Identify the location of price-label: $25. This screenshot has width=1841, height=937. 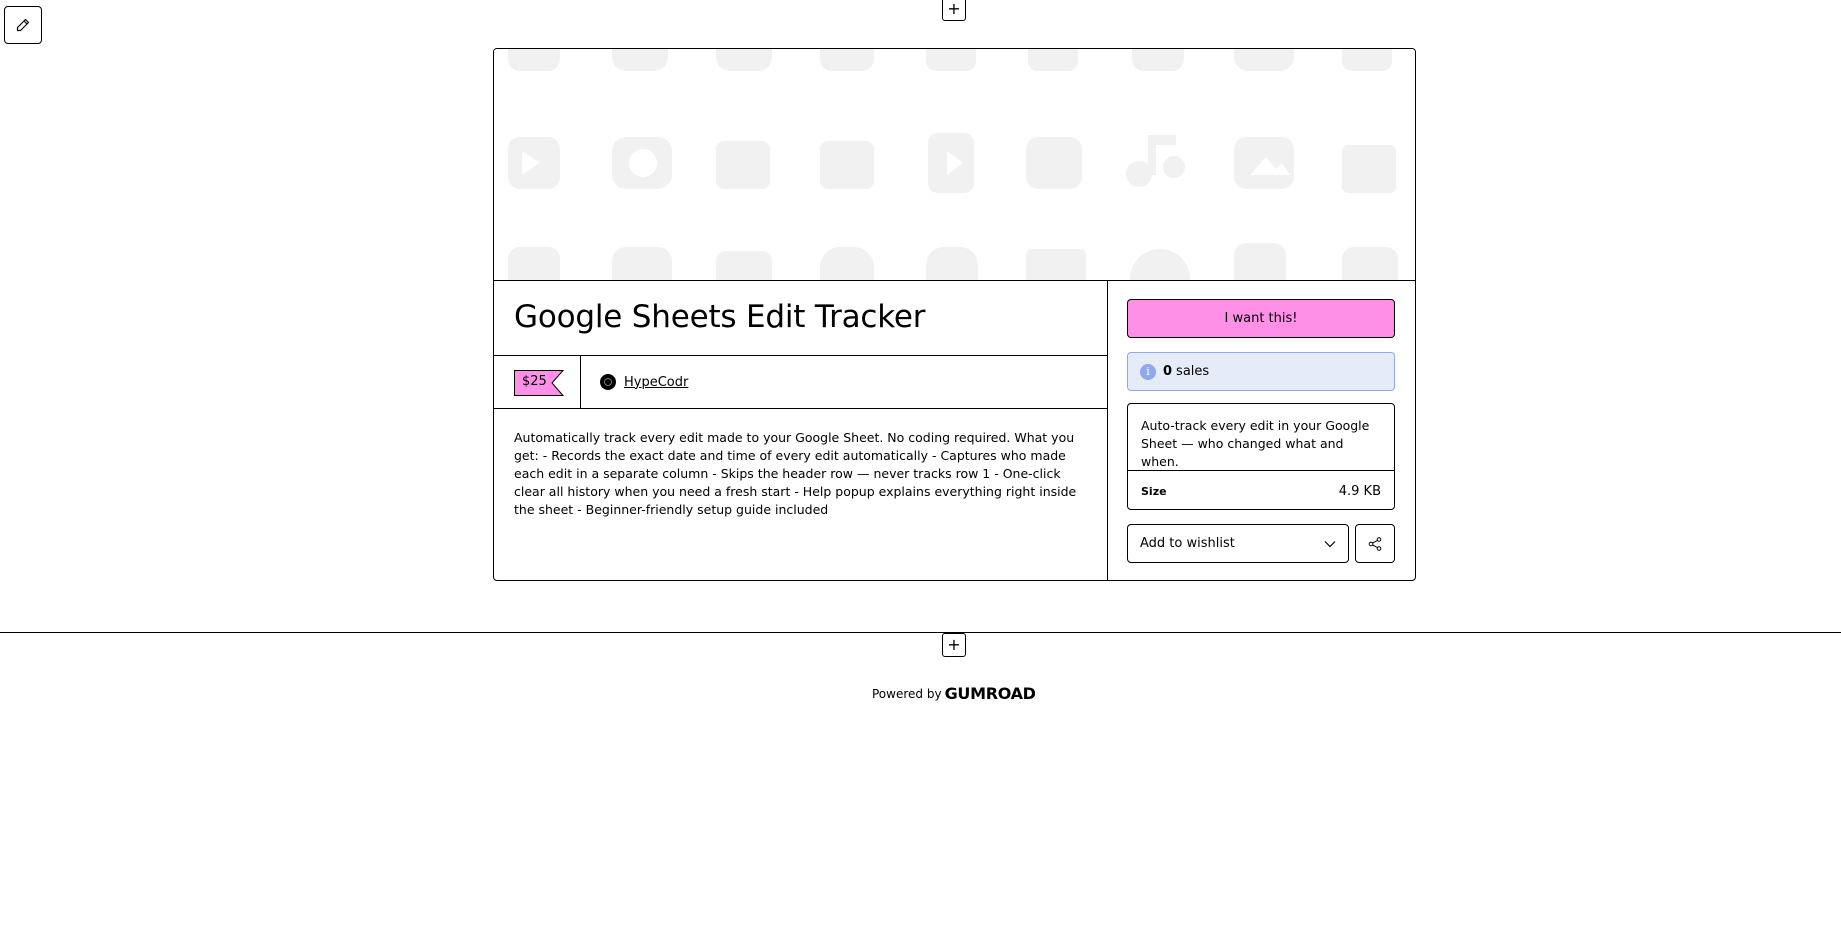
(534, 381).